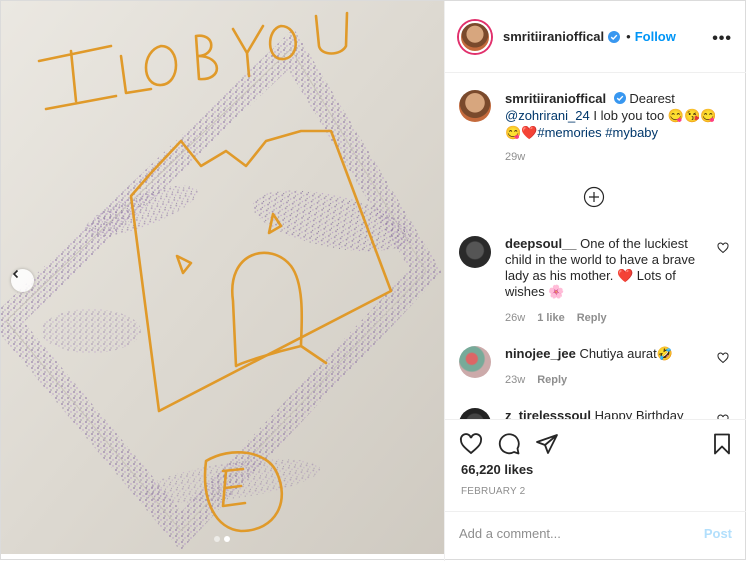 The image size is (746, 561). Describe the element at coordinates (217, 539) in the screenshot. I see `carousel-dot` at that location.